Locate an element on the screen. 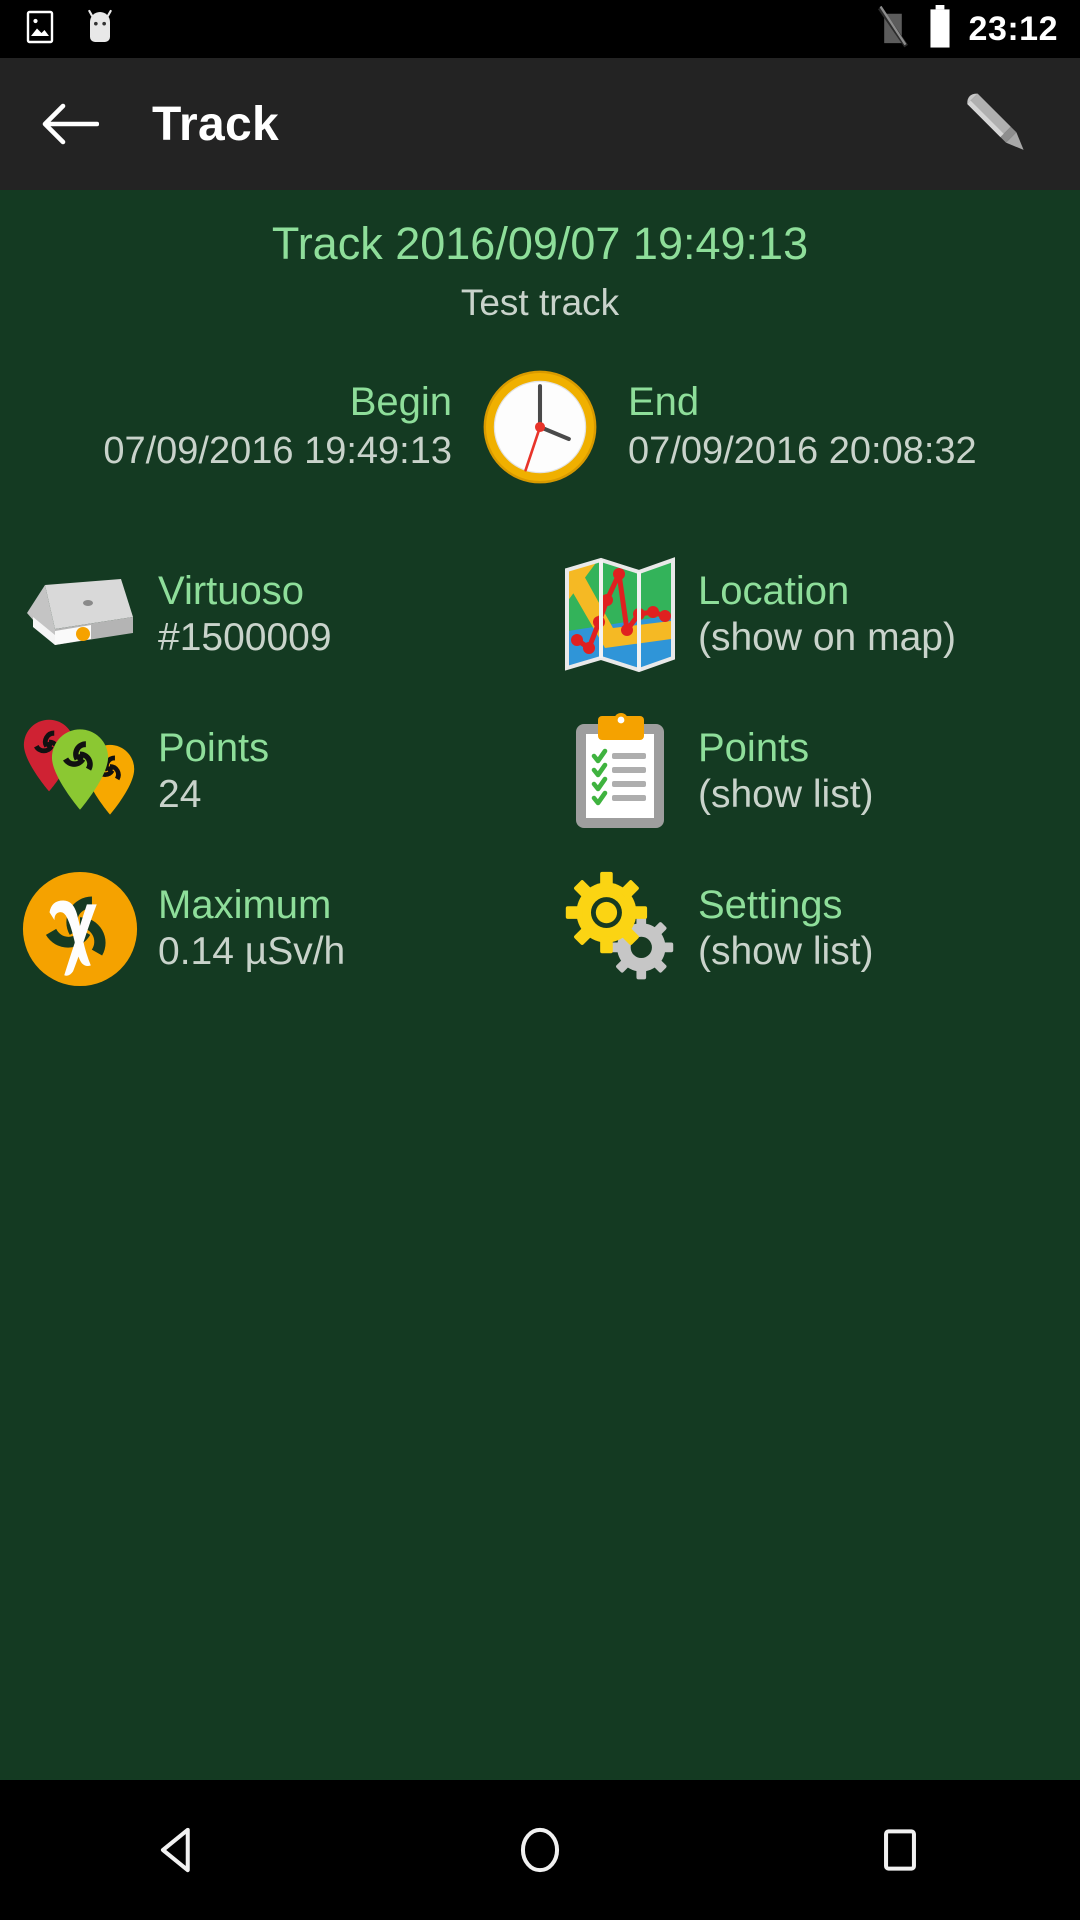 The height and width of the screenshot is (1920, 1080). item-settings-text: Settings (show list) is located at coordinates (786, 929).